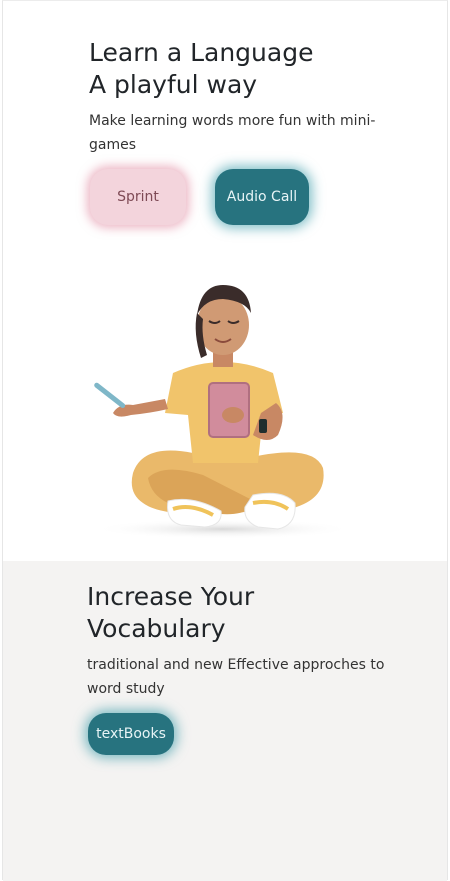 The width and height of the screenshot is (450, 881). I want to click on vocabulary-title: Increase Your Vocabulary, so click(170, 613).